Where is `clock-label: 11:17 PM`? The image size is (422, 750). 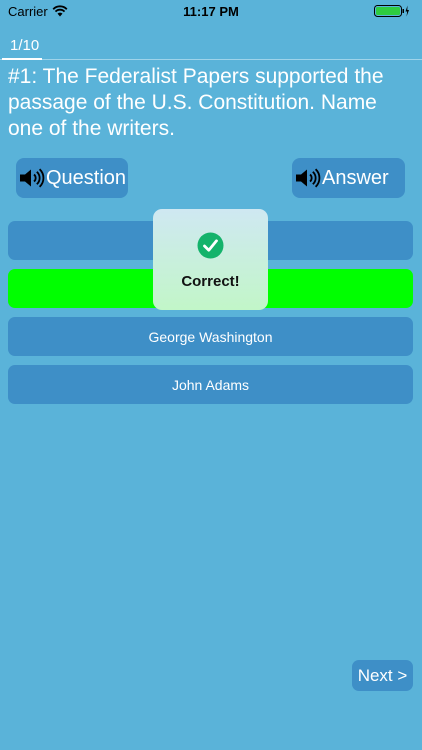 clock-label: 11:17 PM is located at coordinates (211, 11).